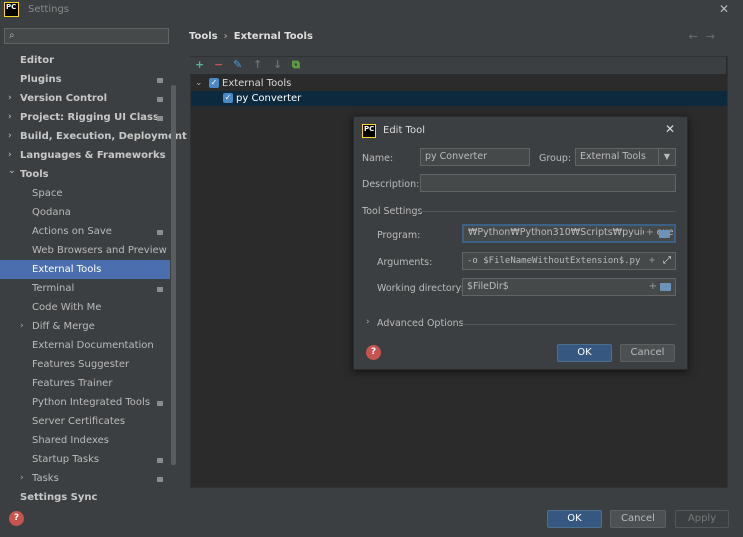  Describe the element at coordinates (49, 9) in the screenshot. I see `window-title: Settings` at that location.